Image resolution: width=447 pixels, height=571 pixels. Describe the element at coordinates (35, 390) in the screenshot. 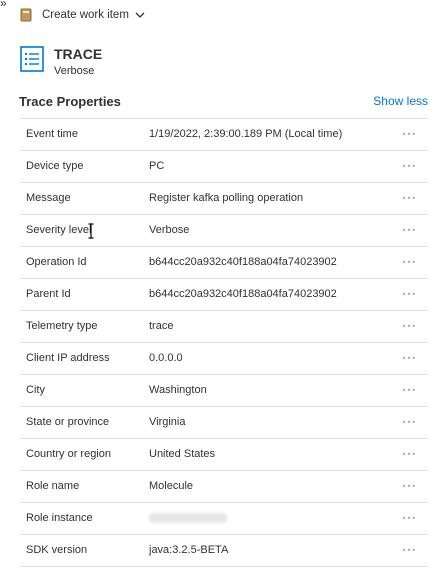

I see `property-name: City` at that location.